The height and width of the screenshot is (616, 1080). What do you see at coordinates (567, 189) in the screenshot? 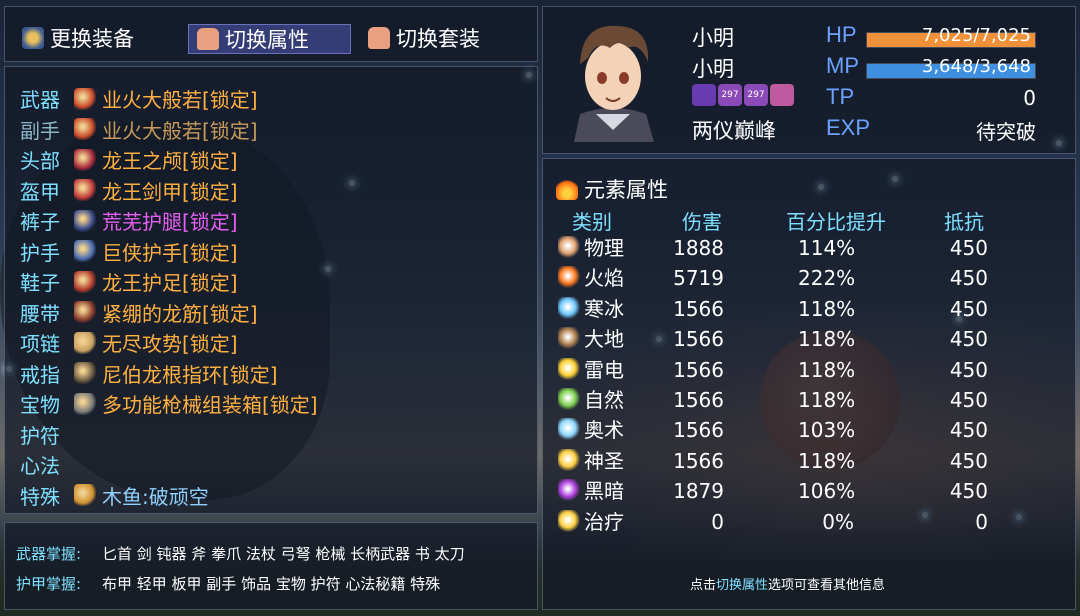
I see `flame-icon` at bounding box center [567, 189].